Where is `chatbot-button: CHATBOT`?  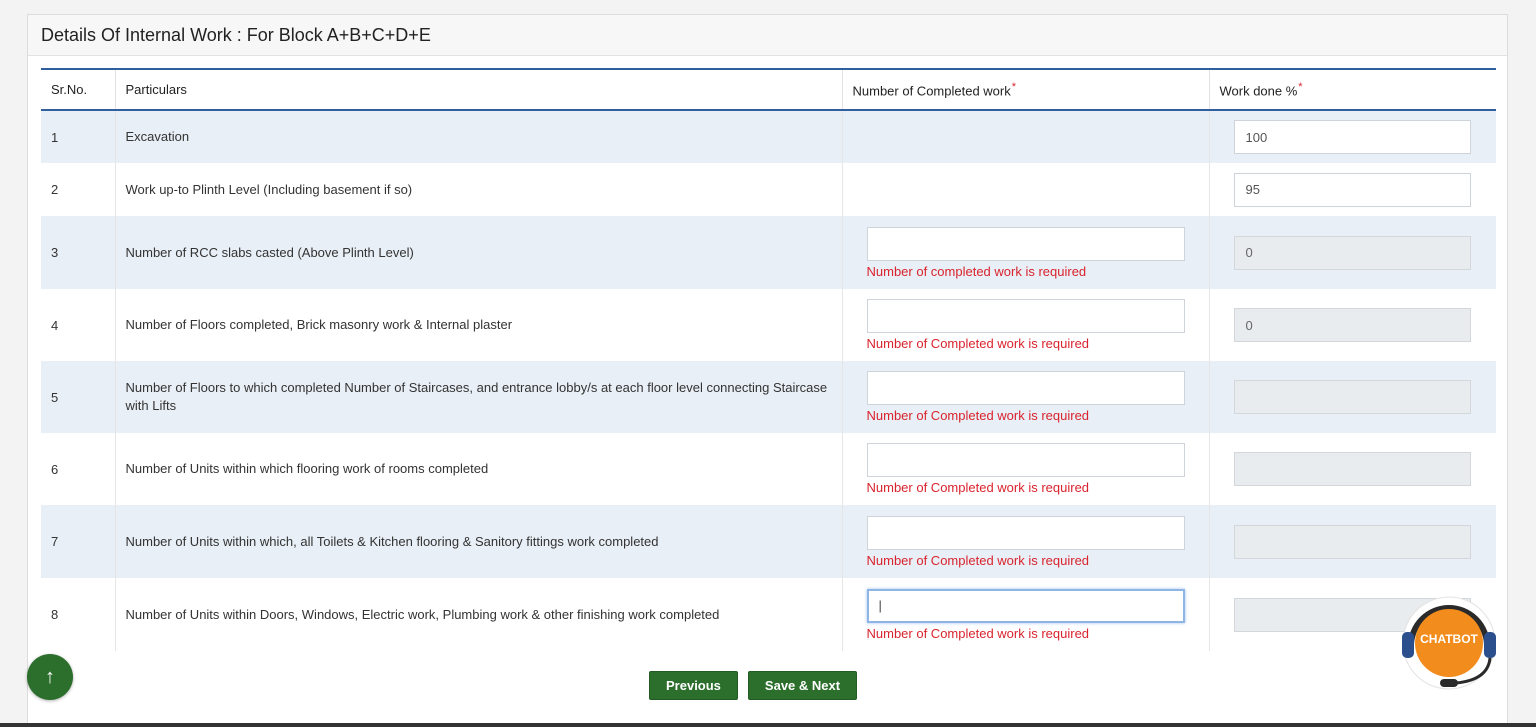 chatbot-button: CHATBOT is located at coordinates (1449, 643).